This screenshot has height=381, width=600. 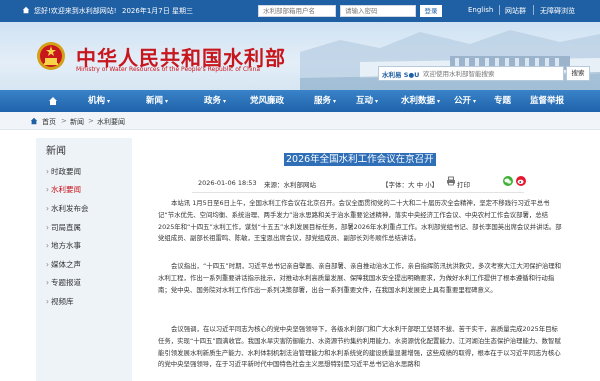 What do you see at coordinates (75, 11) in the screenshot?
I see `welcome-text: 您好!欢迎来到水利部网站!` at bounding box center [75, 11].